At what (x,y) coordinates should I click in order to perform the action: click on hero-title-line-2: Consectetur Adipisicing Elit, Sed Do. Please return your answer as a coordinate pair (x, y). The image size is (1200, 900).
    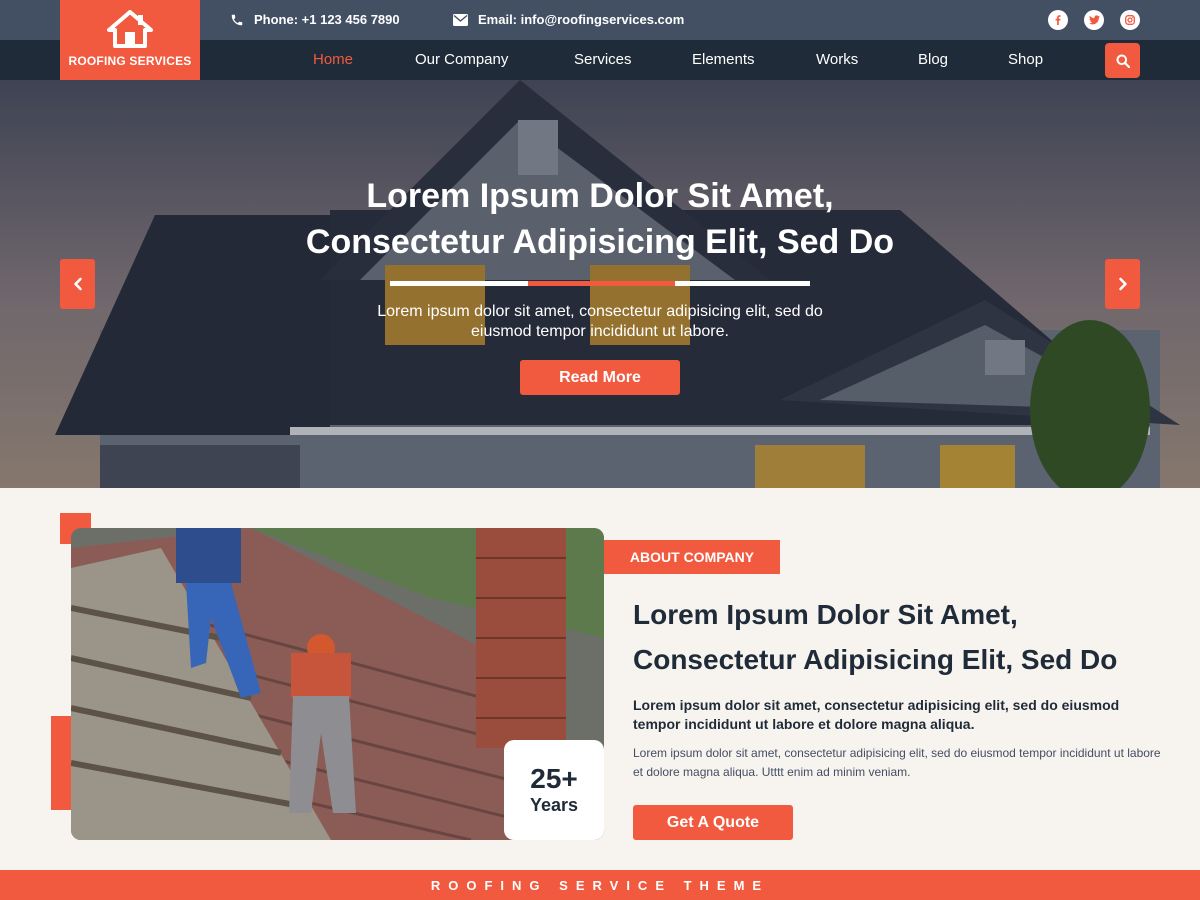
    Looking at the image, I should click on (600, 242).